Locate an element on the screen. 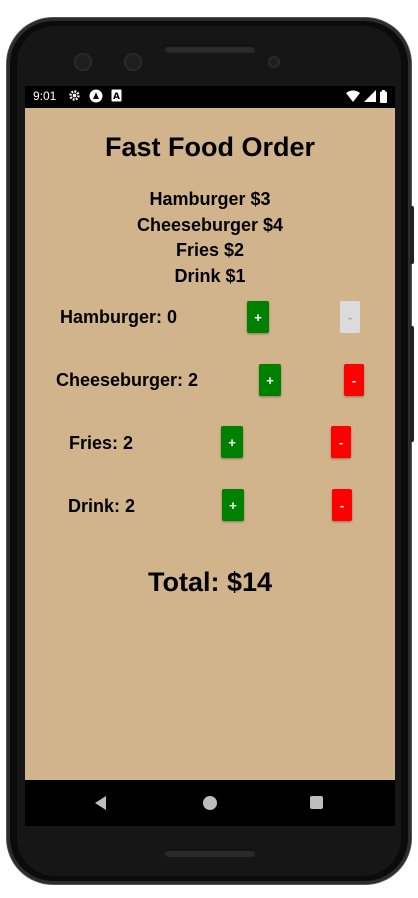 The height and width of the screenshot is (898, 418). volume-button is located at coordinates (412, 384).